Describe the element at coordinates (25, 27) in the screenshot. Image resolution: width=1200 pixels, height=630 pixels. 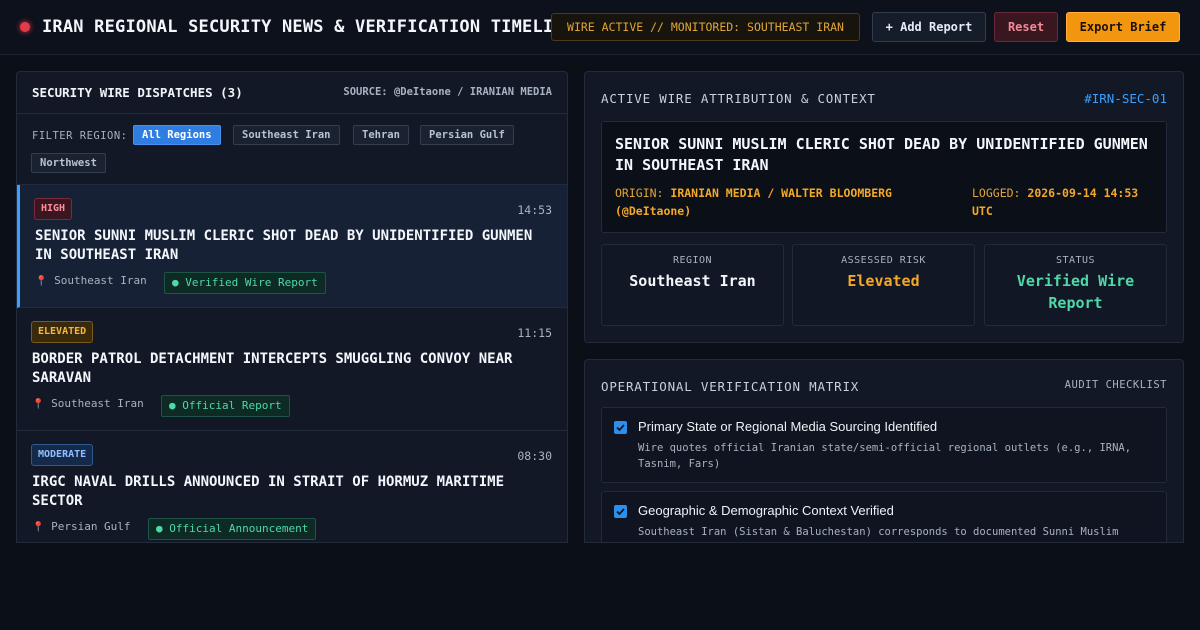
I see `live-indicator-icon` at that location.